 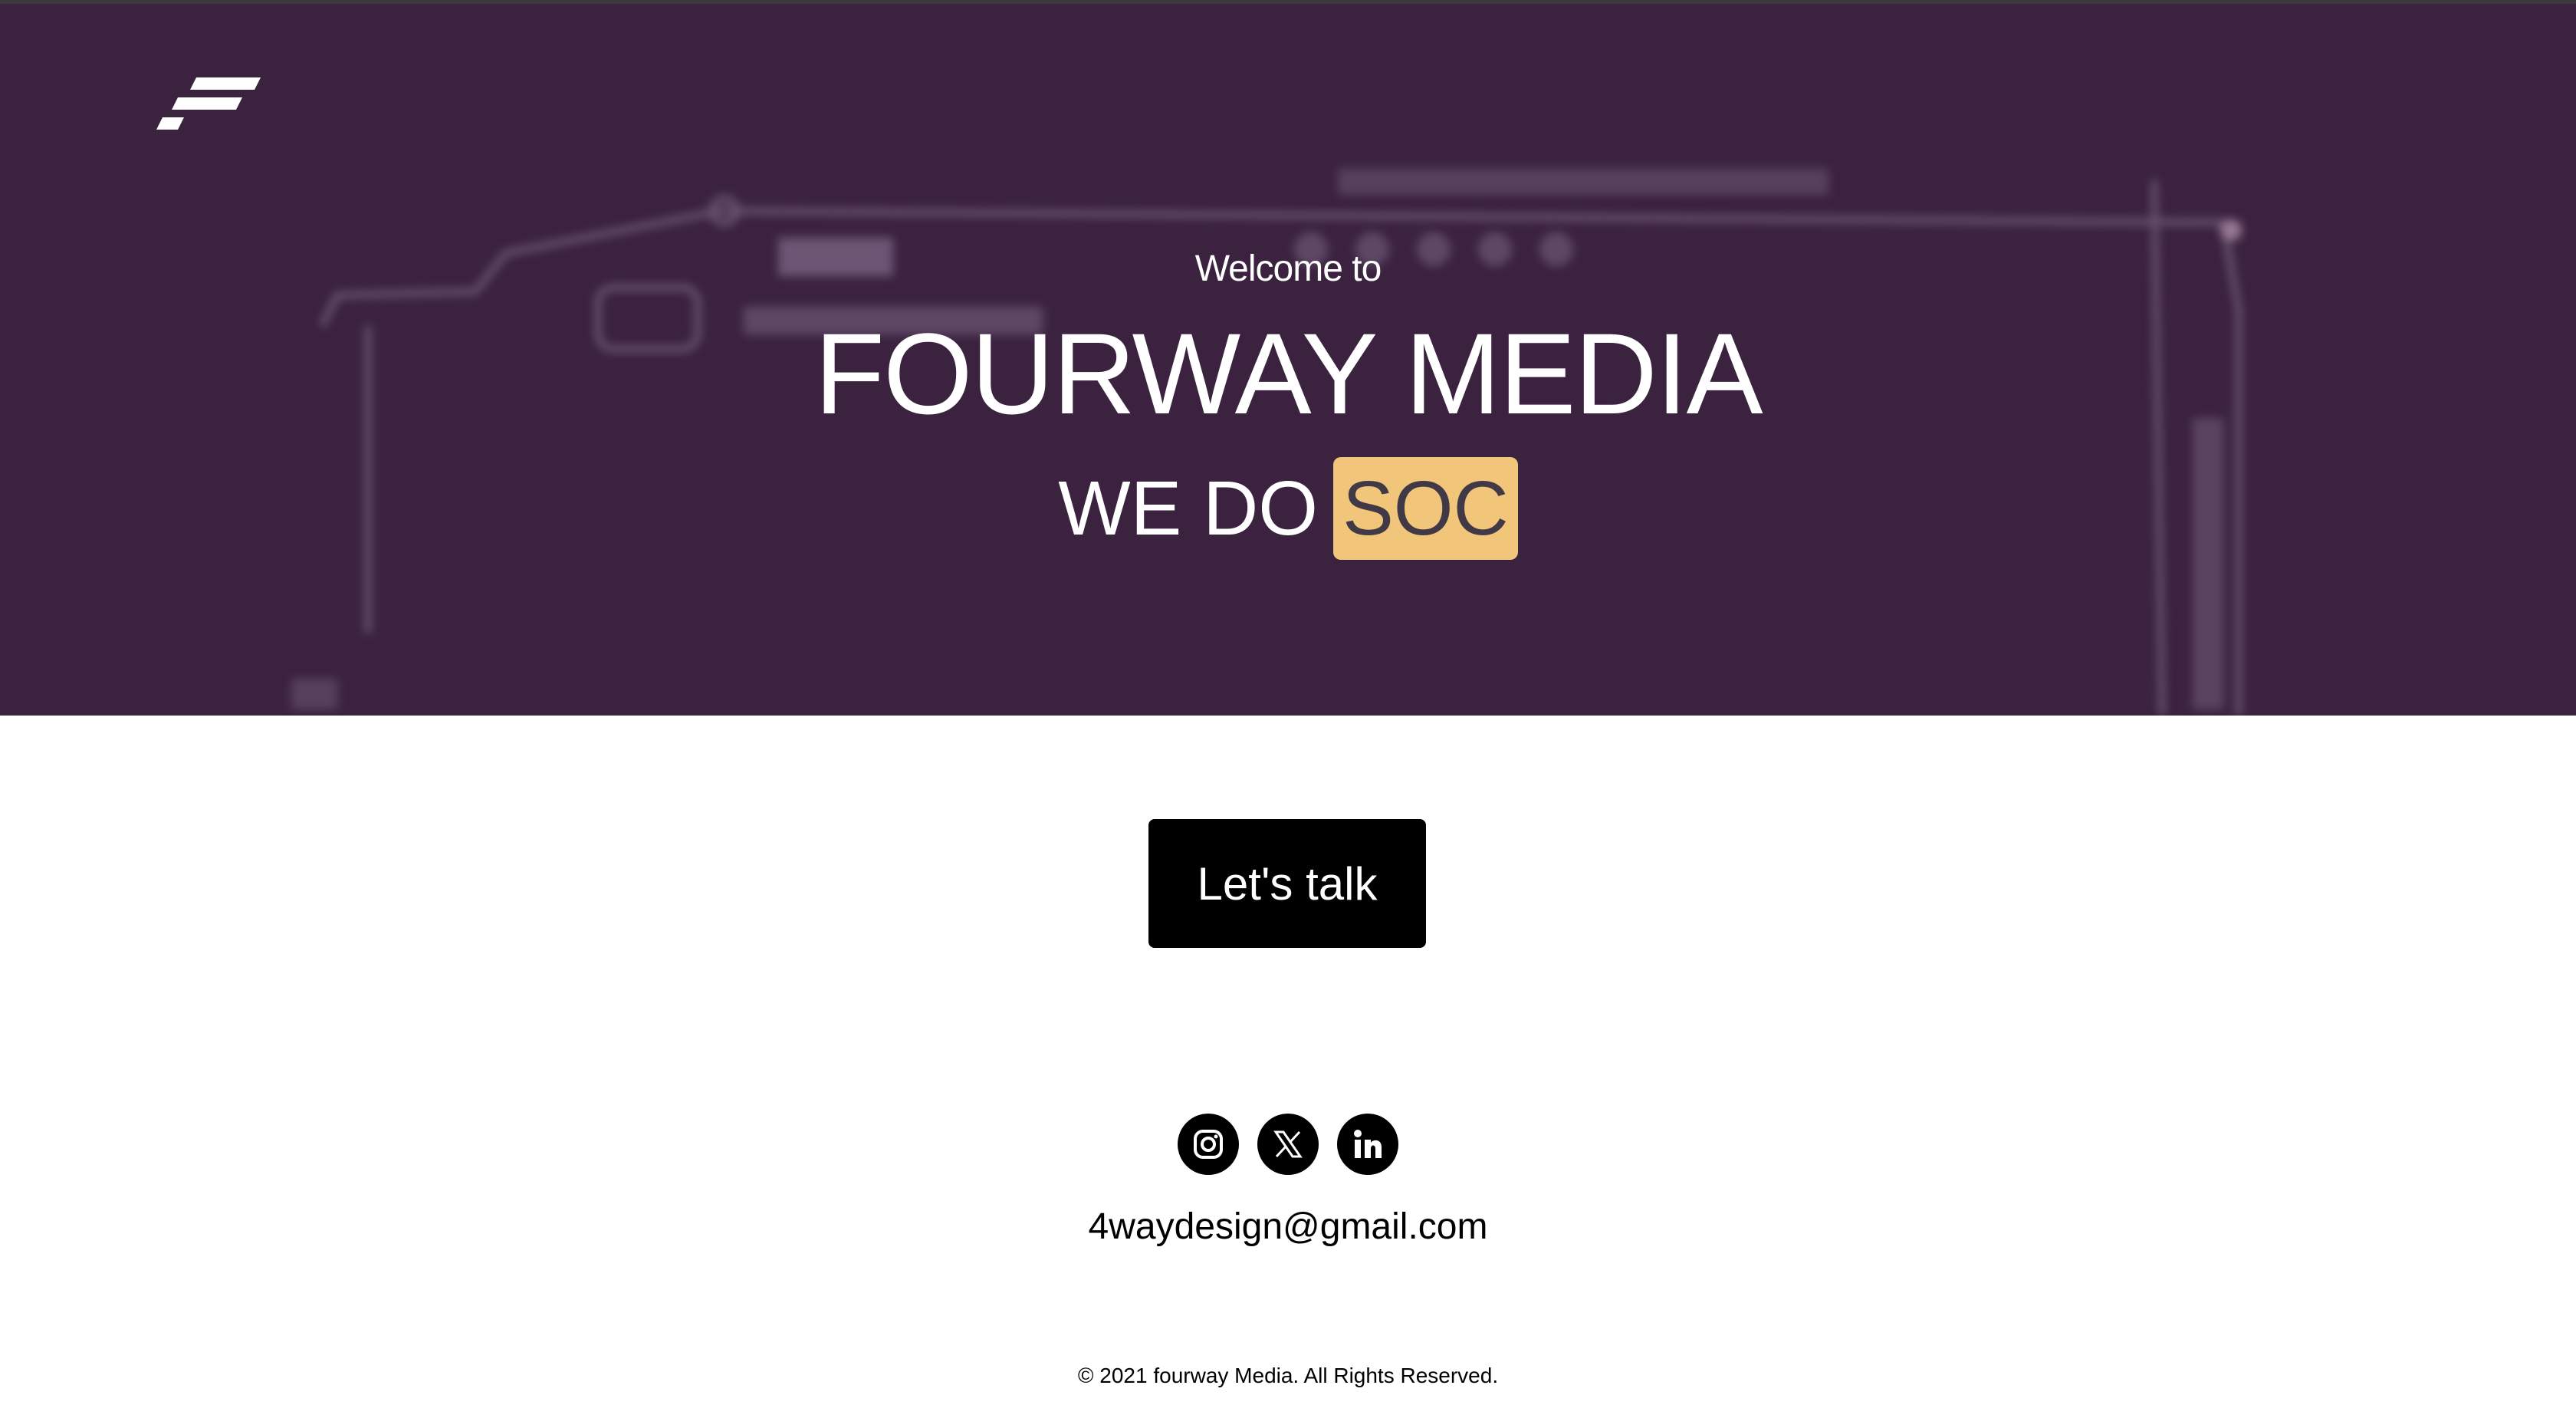 I want to click on x-icon, so click(x=1288, y=1144).